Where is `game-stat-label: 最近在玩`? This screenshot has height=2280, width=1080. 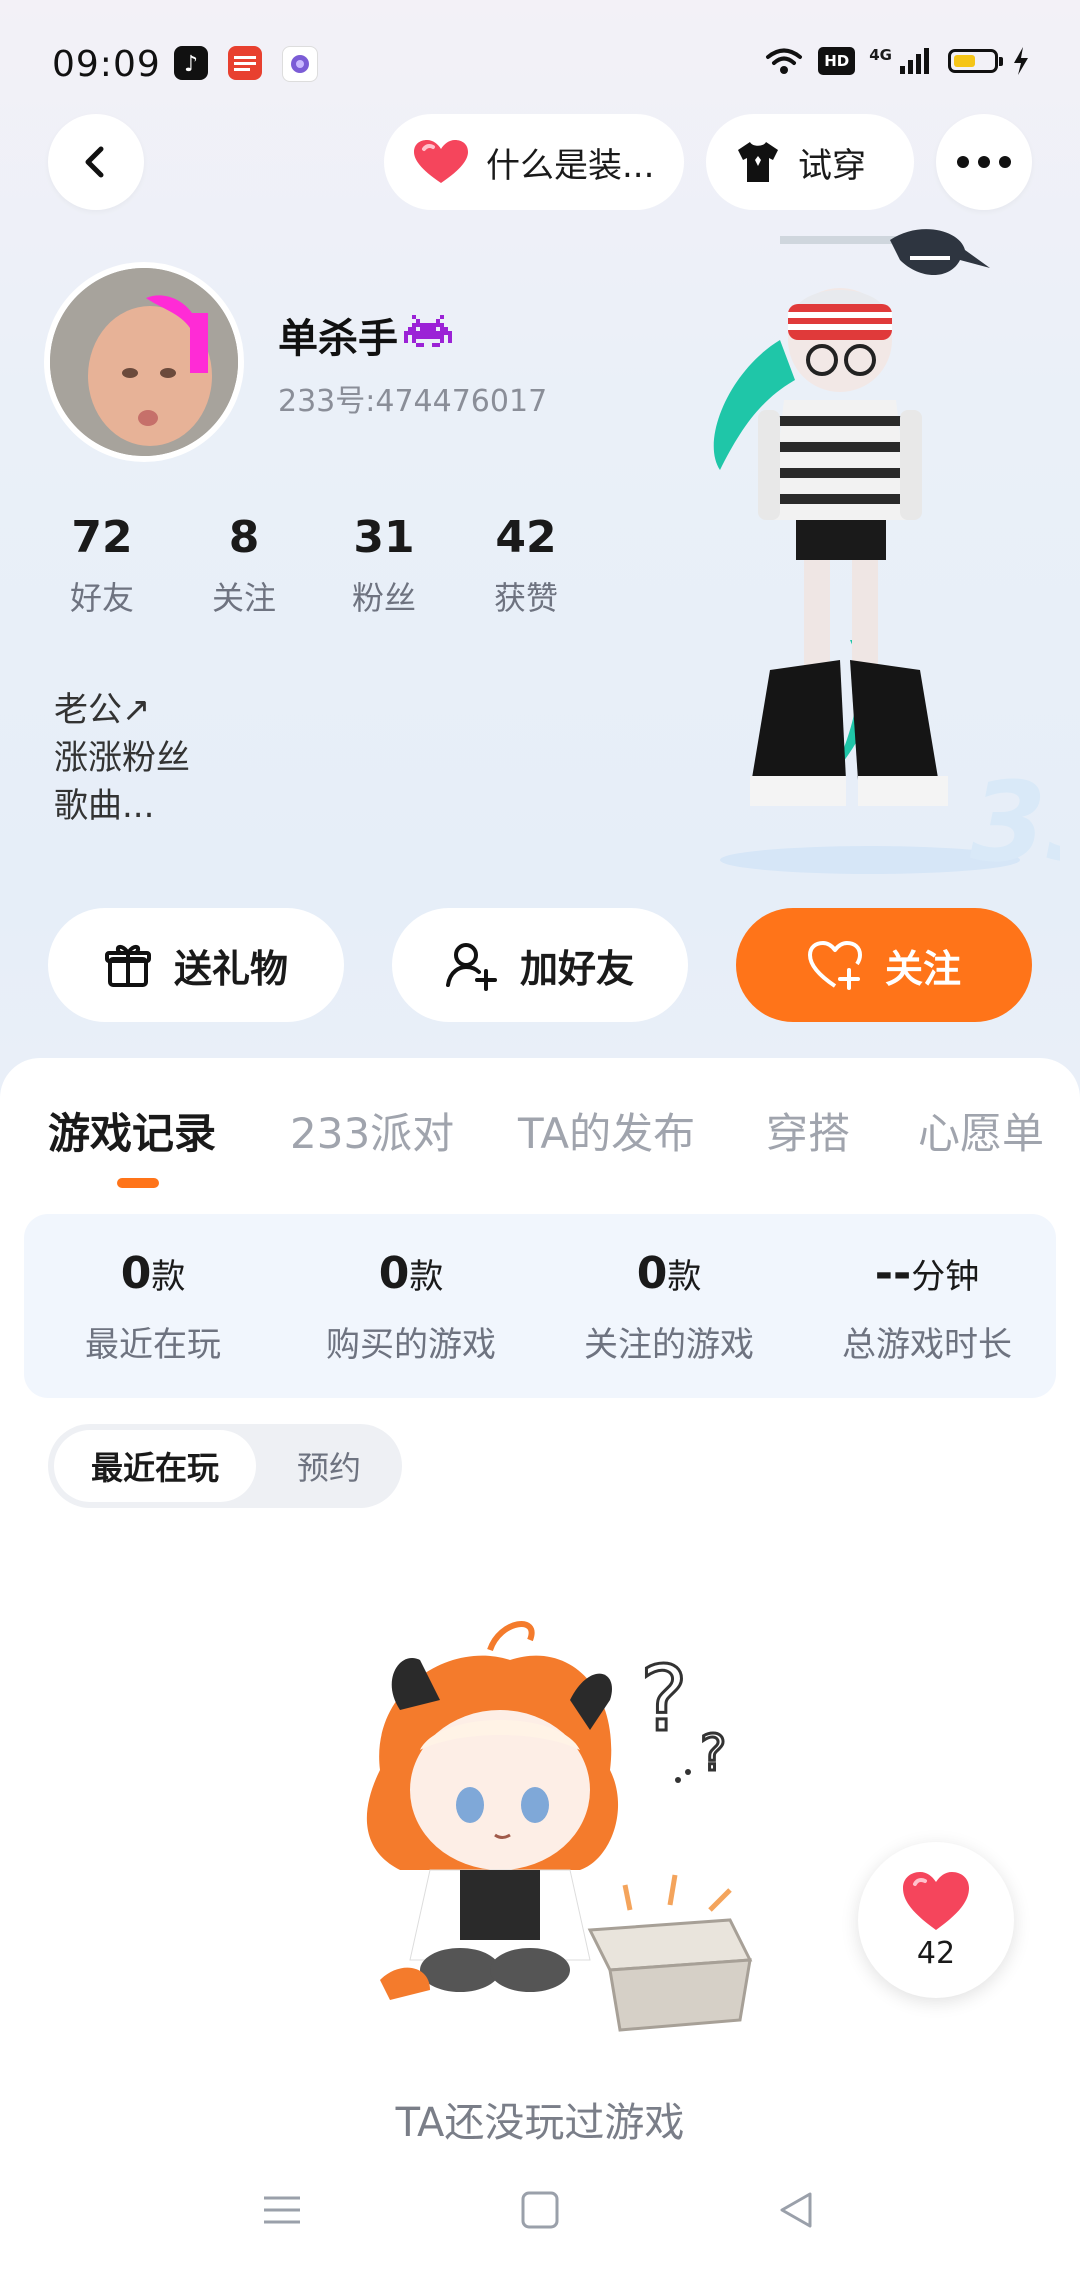
game-stat-label: 最近在玩 is located at coordinates (153, 1345).